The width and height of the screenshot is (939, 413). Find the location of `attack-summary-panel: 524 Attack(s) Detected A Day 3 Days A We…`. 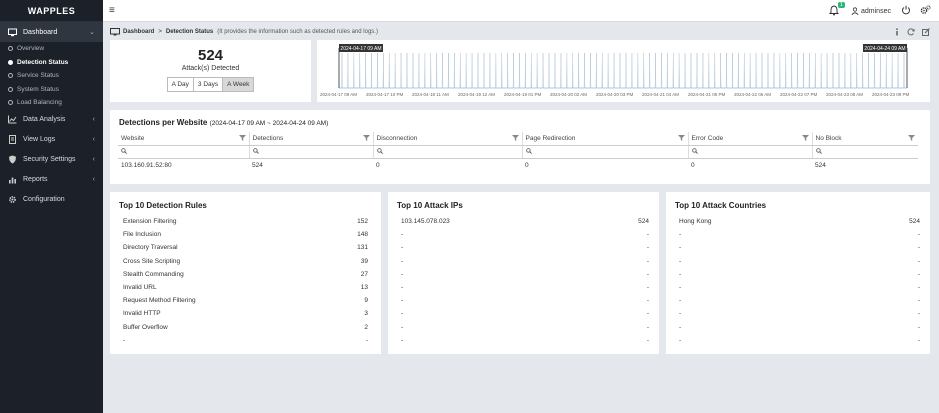

attack-summary-panel: 524 Attack(s) Detected A Day 3 Days A We… is located at coordinates (210, 71).